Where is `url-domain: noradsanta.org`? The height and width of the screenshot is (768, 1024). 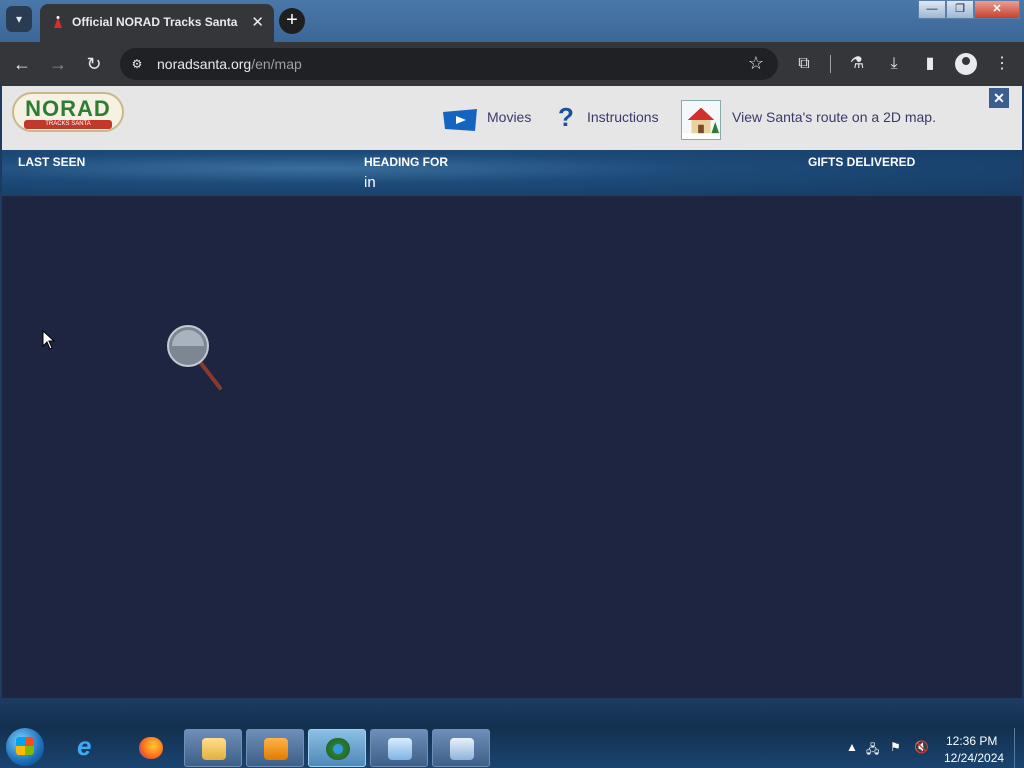
url-domain: noradsanta.org is located at coordinates (204, 64).